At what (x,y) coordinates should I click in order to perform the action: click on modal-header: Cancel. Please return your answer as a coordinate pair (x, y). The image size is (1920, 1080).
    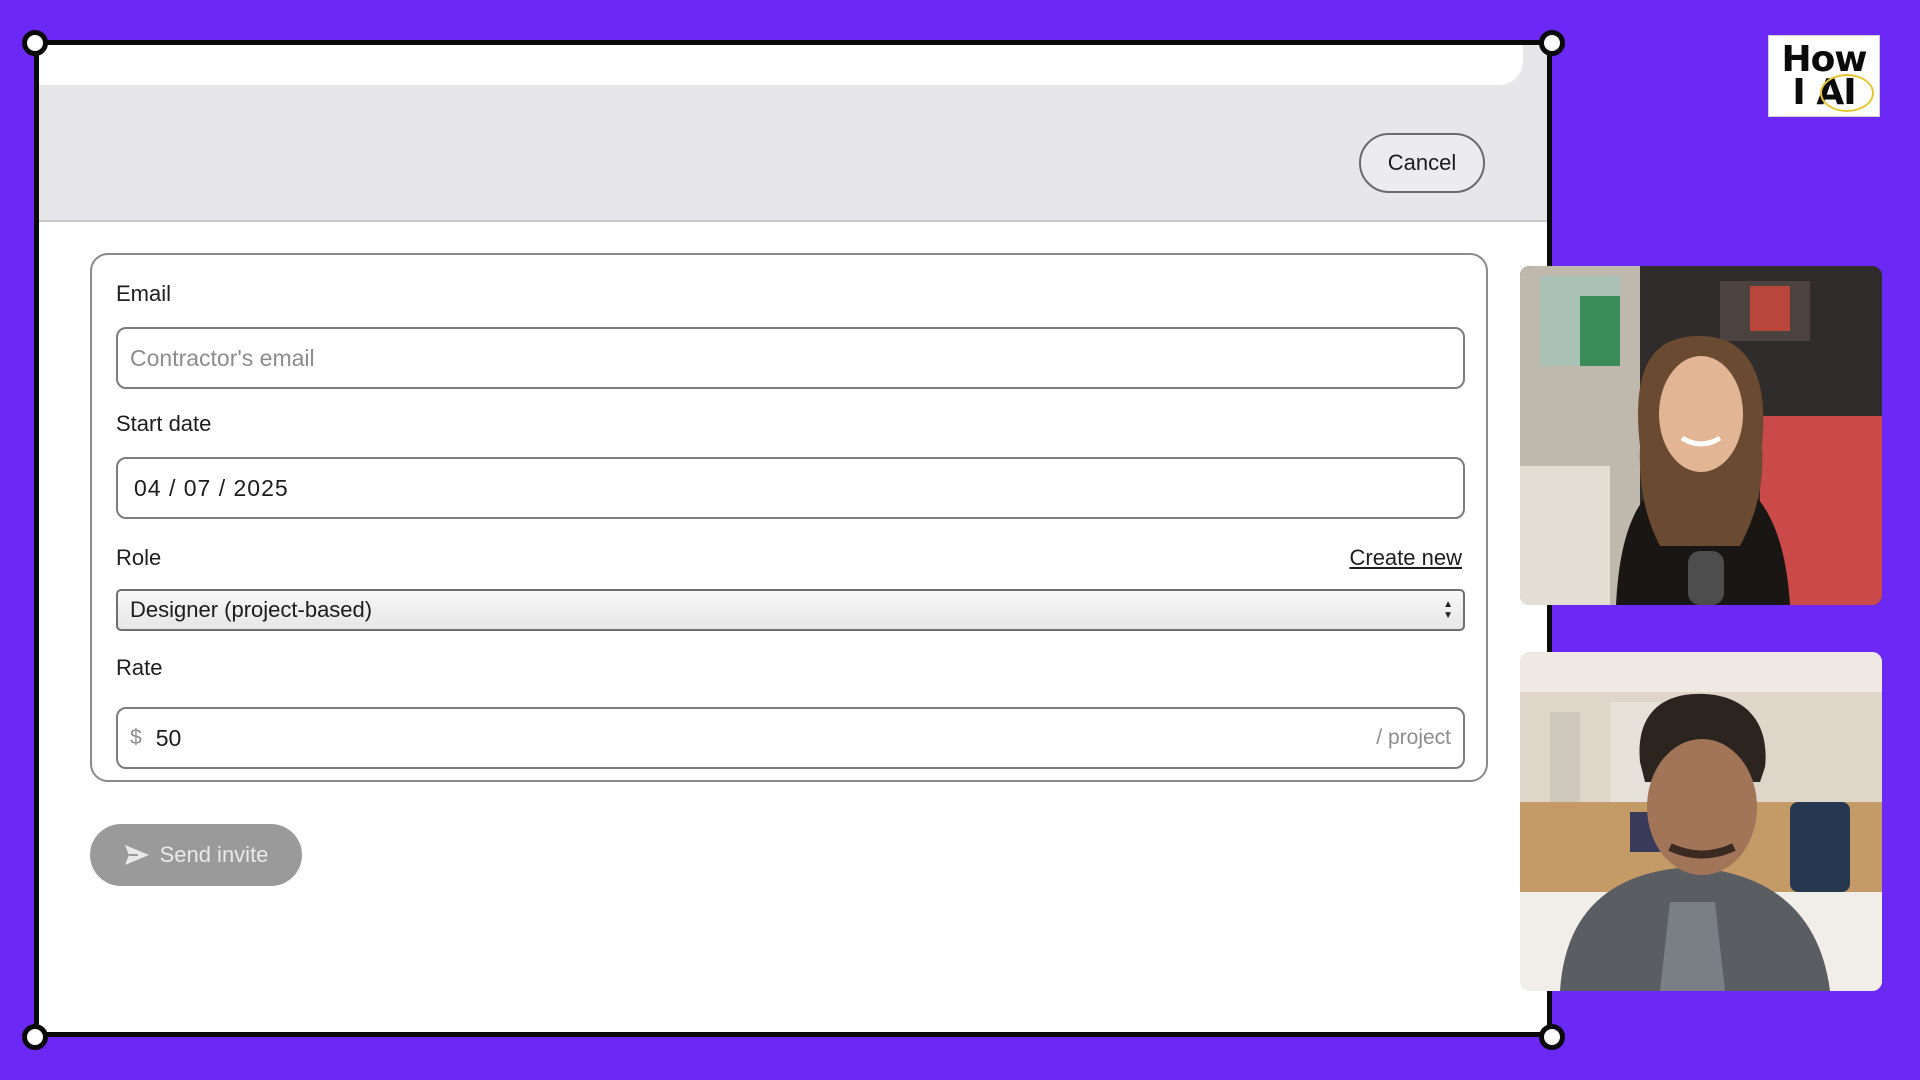
    Looking at the image, I should click on (793, 133).